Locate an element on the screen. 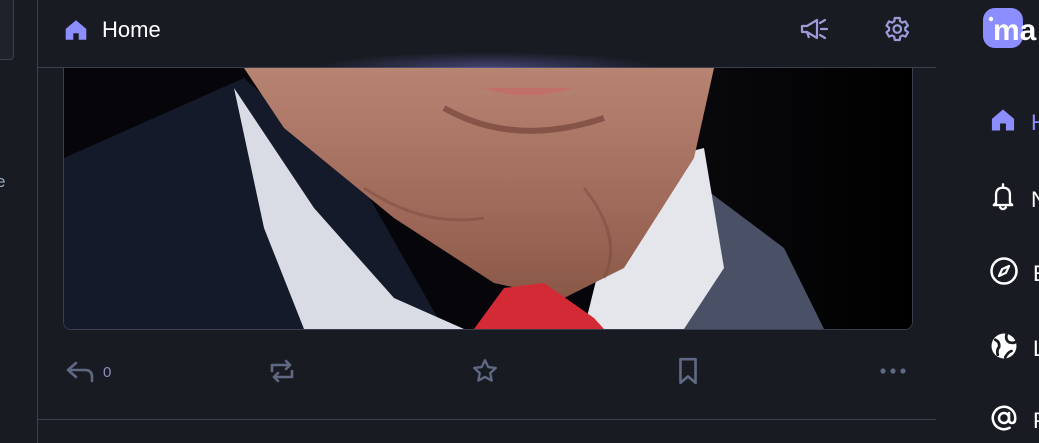 This screenshot has height=443, width=1039. boost-button is located at coordinates (282, 371).